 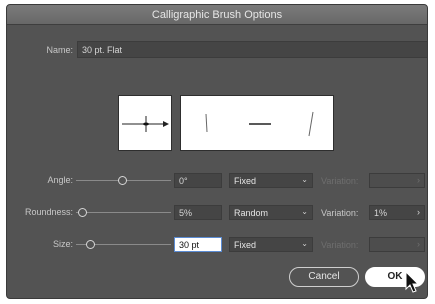 What do you see at coordinates (198, 212) in the screenshot?
I see `roundness-input` at bounding box center [198, 212].